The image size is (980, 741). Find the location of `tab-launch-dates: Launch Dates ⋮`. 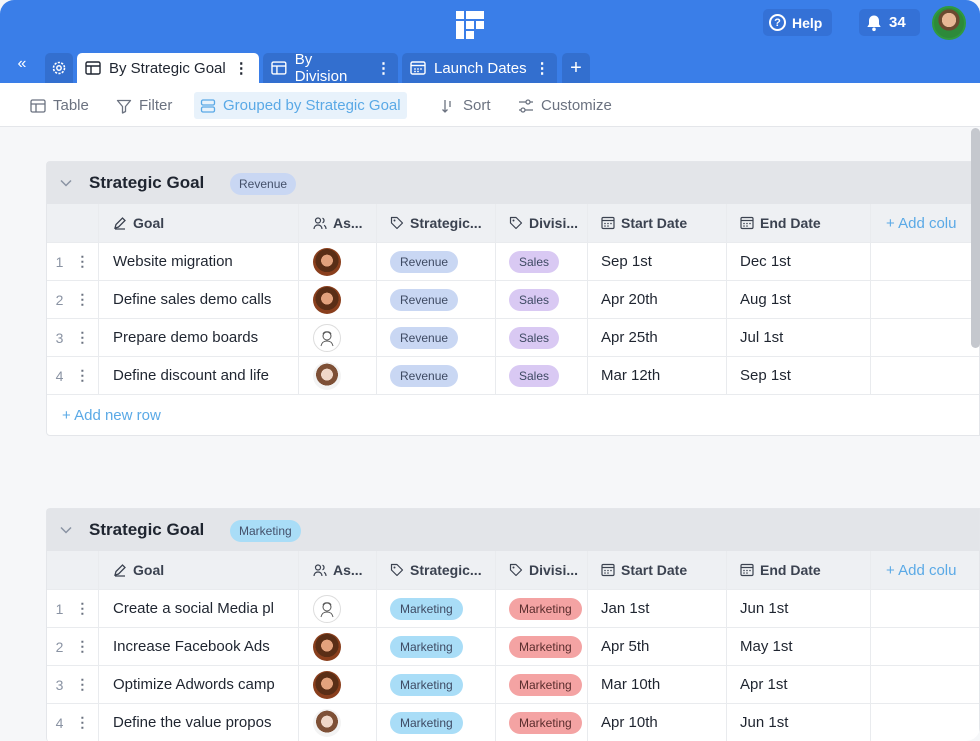

tab-launch-dates: Launch Dates ⋮ is located at coordinates (479, 68).